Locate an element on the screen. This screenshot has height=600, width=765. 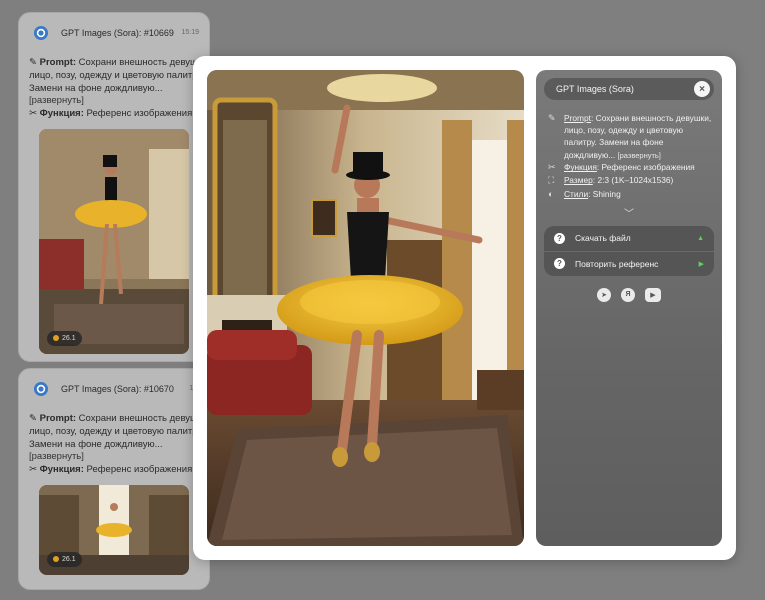
actions-list: ? Скачать файл ▲ ? Повторить референс ▶ is located at coordinates (629, 250).